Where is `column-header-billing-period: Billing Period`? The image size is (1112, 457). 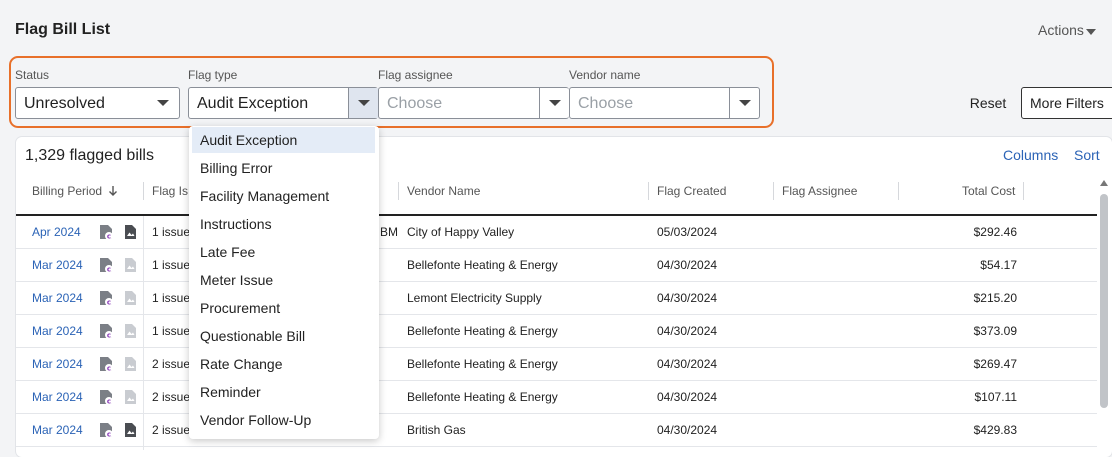
column-header-billing-period: Billing Period is located at coordinates (75, 191).